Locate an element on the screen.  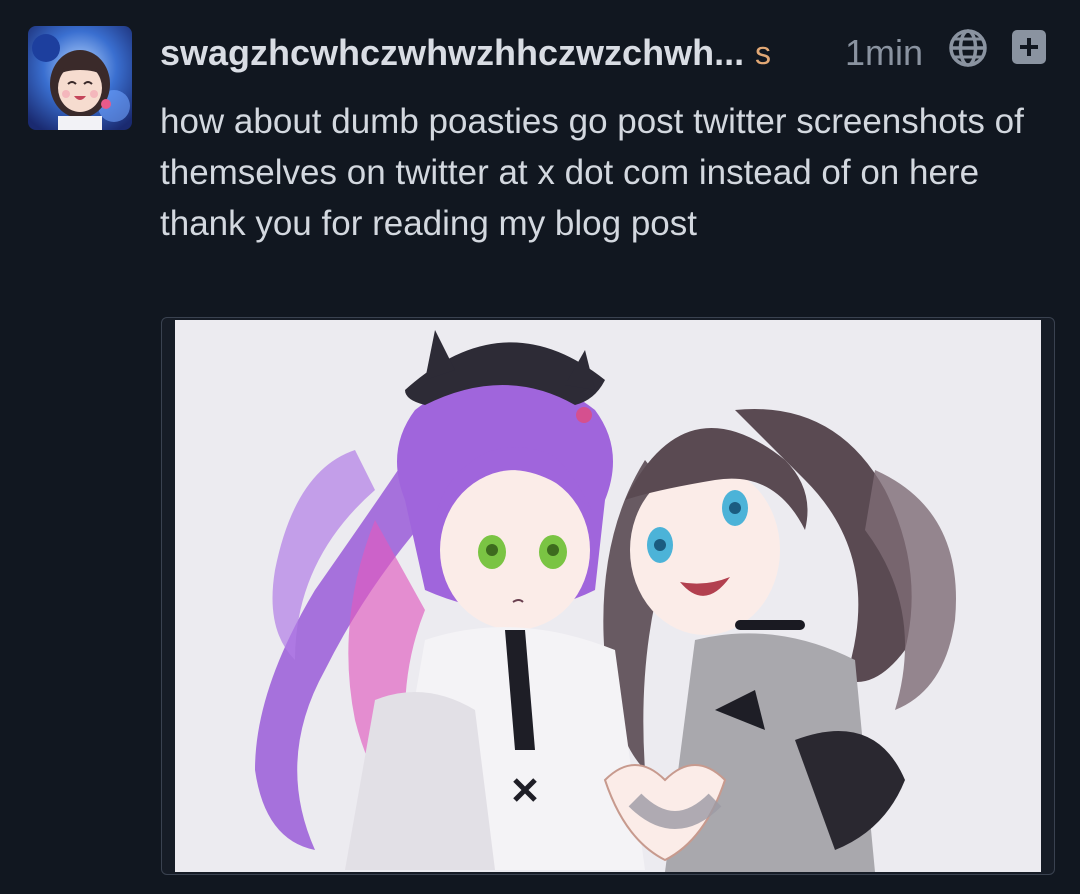
post-time: 1min is located at coordinates (884, 53).